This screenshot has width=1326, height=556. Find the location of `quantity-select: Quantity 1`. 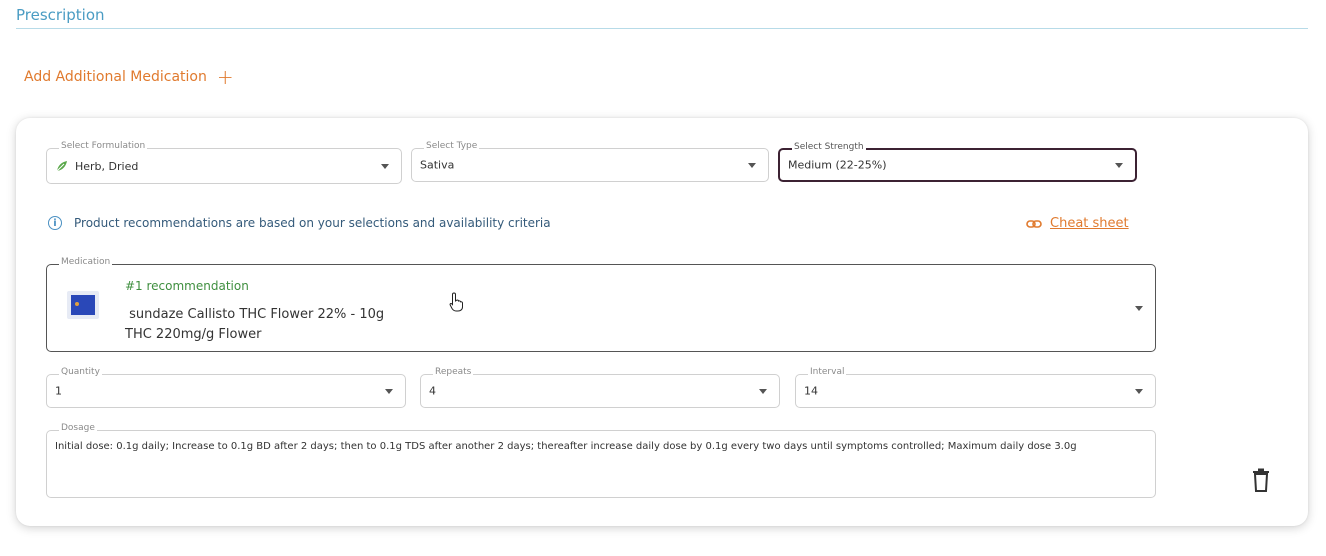

quantity-select: Quantity 1 is located at coordinates (226, 387).